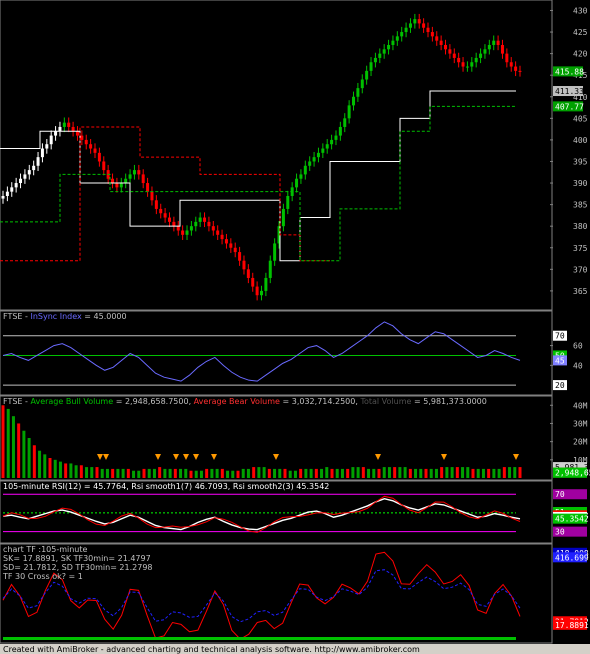 This screenshot has width=590, height=654. I want to click on tick-label: 420, so click(580, 54).